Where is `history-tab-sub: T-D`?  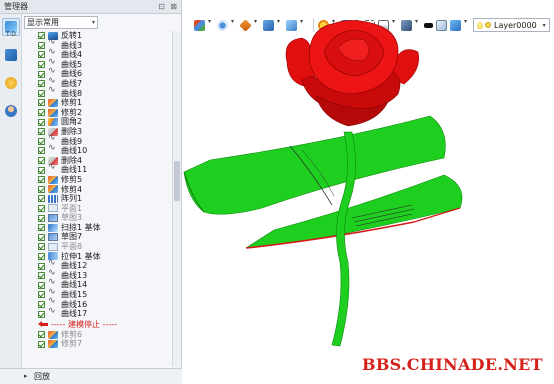
history-tab-sub: T-D is located at coordinates (11, 34).